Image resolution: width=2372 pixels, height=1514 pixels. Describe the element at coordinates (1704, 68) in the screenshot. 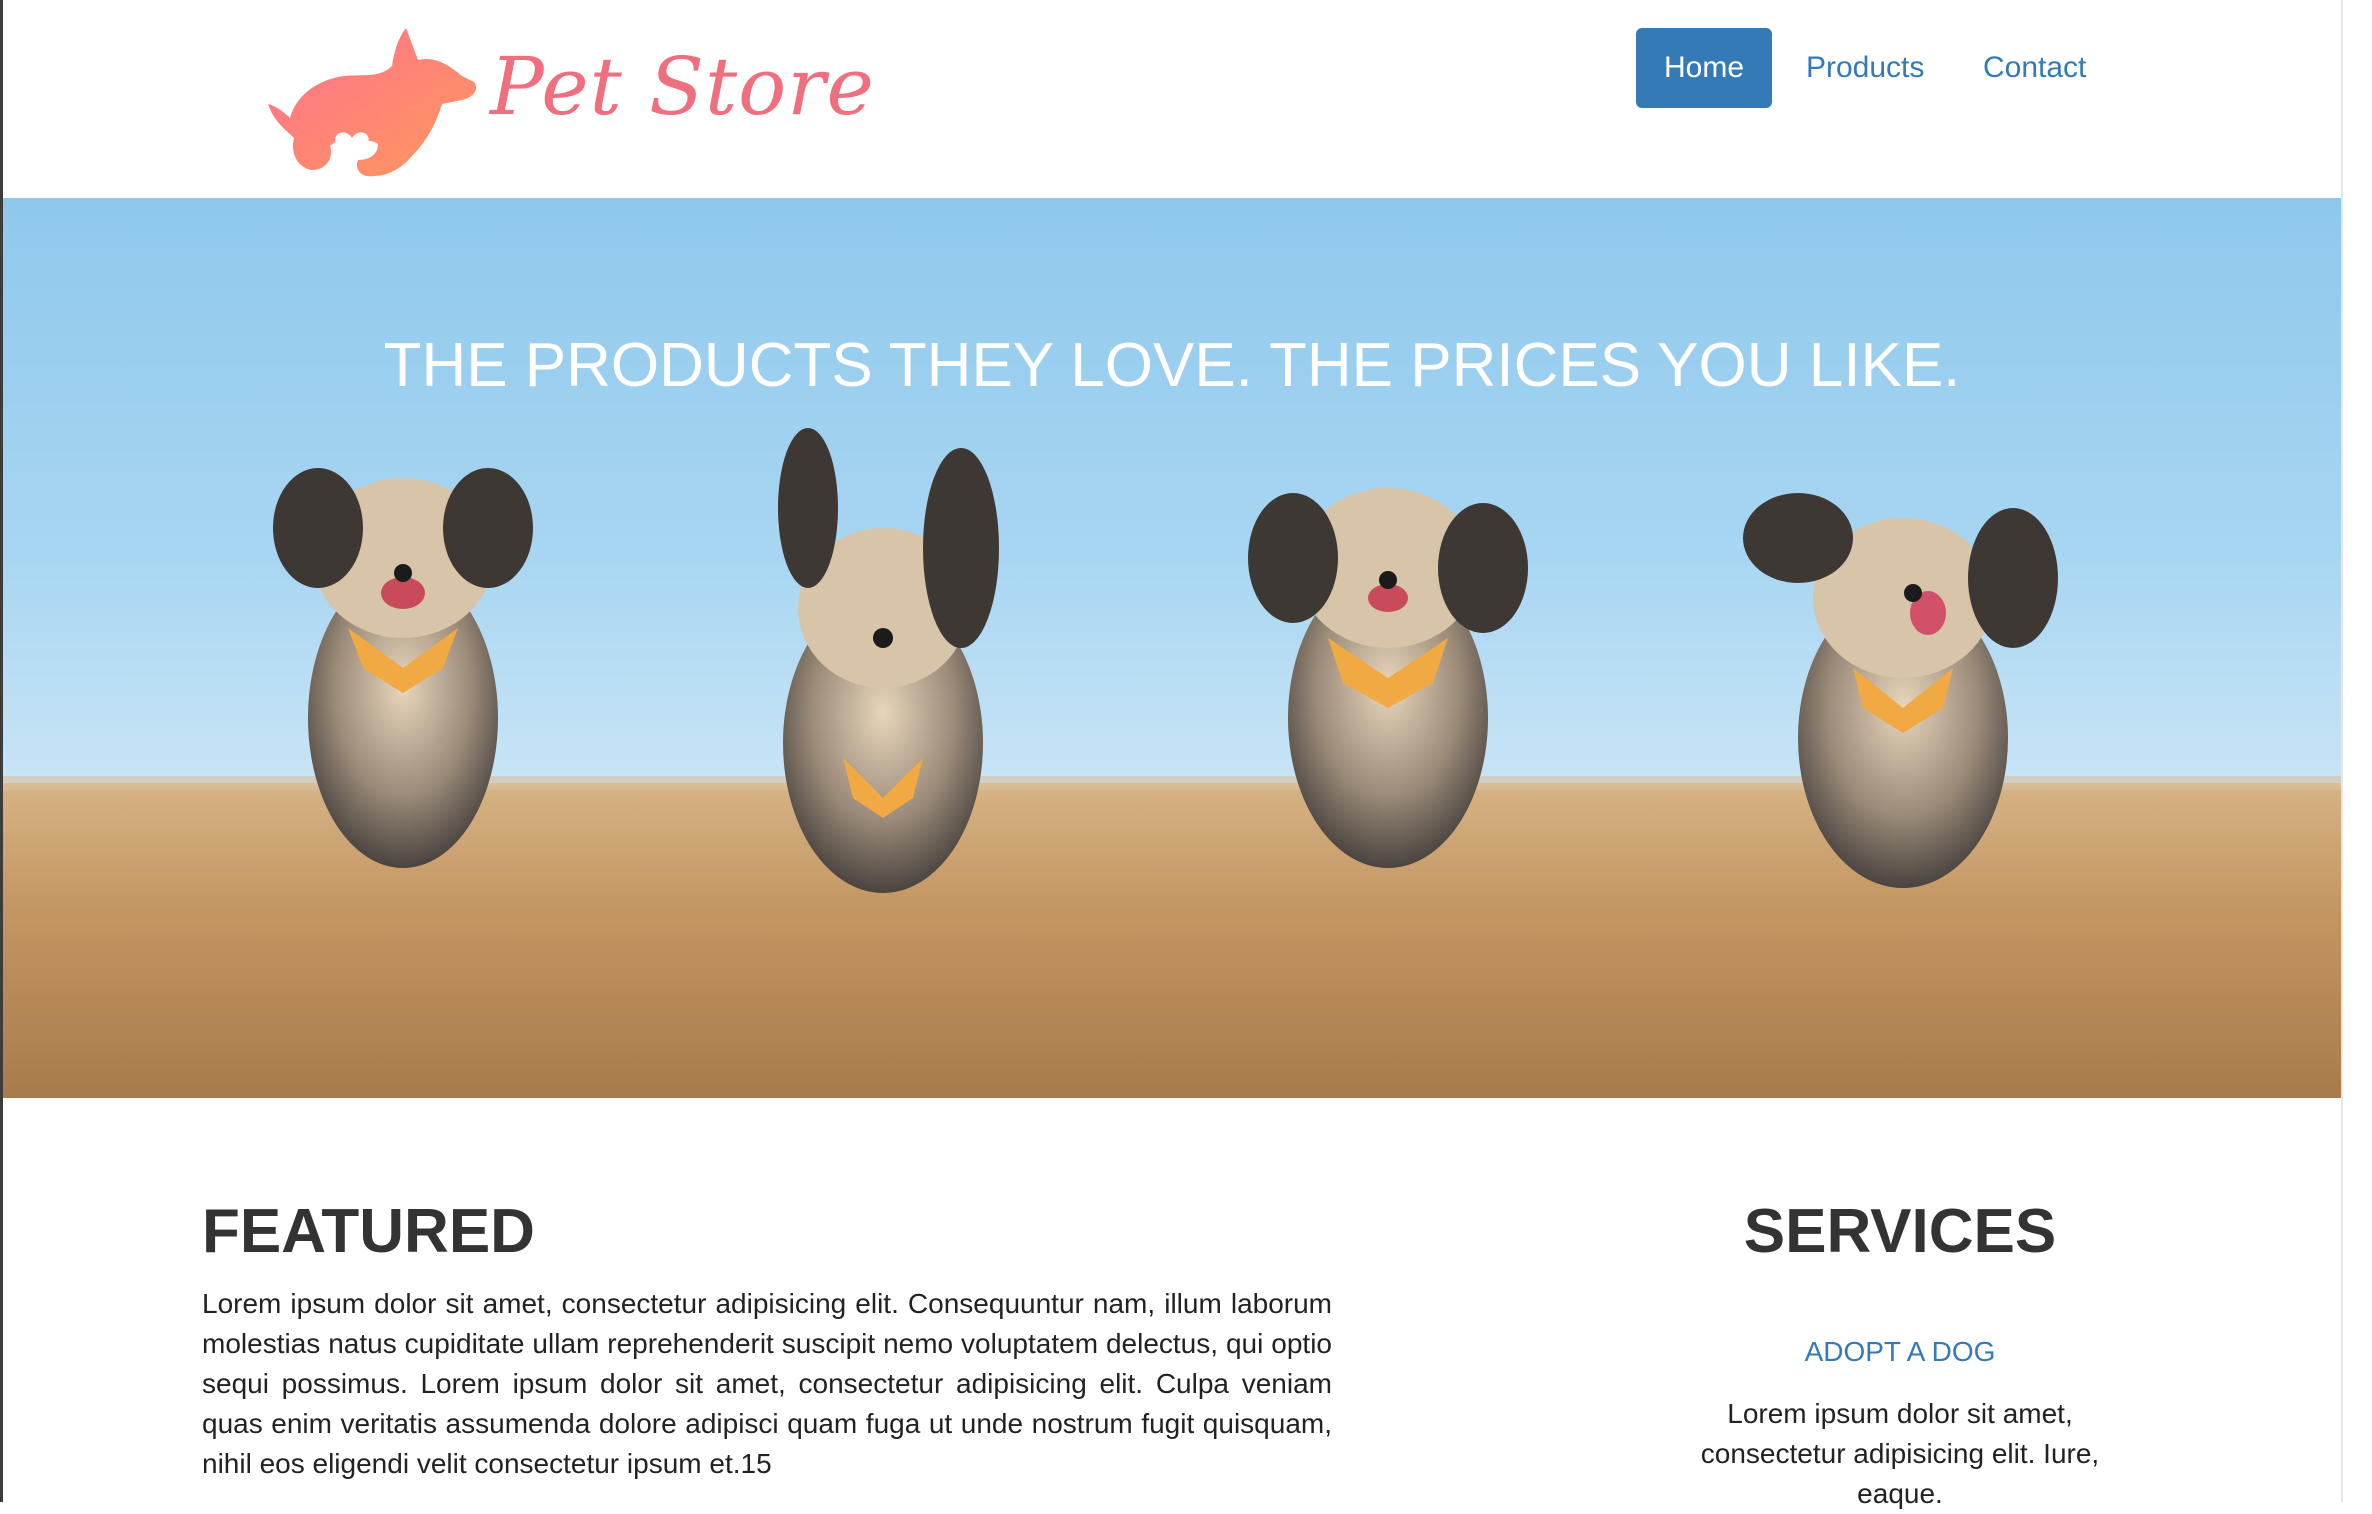

I see `nav-home-link: Home` at that location.